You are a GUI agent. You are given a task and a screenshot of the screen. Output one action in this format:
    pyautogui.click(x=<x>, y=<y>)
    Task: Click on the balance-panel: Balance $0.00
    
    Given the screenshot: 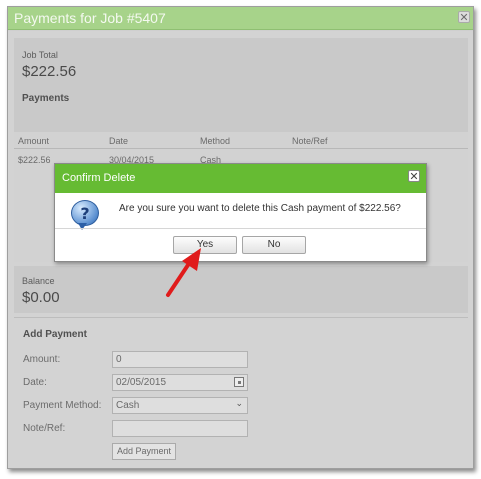 What is the action you would take?
    pyautogui.click(x=241, y=289)
    